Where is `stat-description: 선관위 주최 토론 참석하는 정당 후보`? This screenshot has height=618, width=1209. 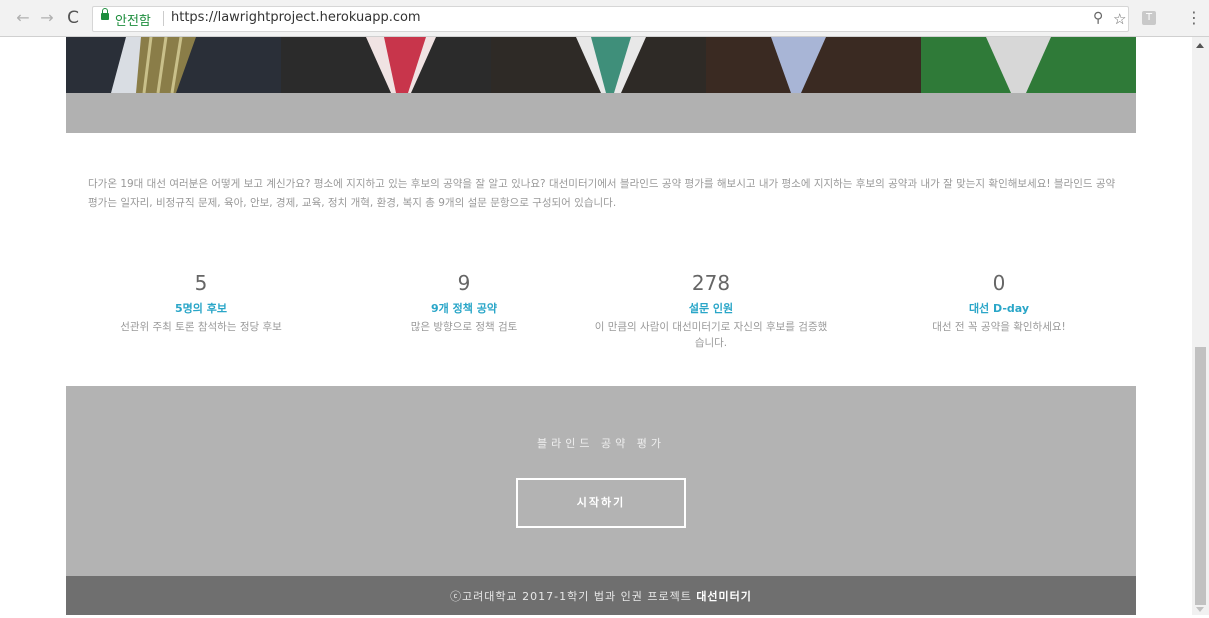
stat-description: 선관위 주최 토론 참석하는 정당 후보 is located at coordinates (201, 327).